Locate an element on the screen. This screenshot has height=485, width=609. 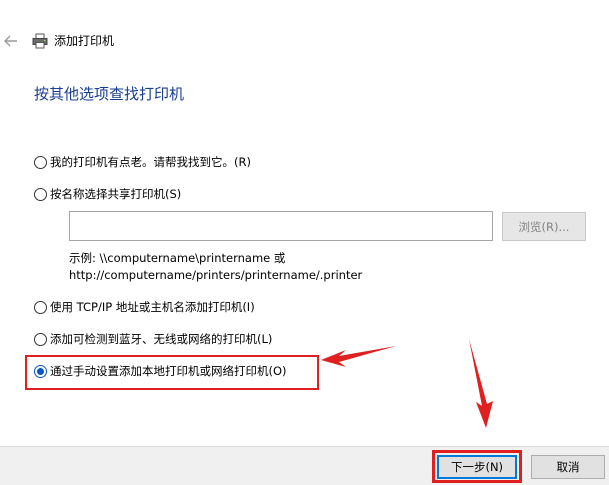
option-shared-printer: 按名称选择共享打印机(S) is located at coordinates (107, 194).